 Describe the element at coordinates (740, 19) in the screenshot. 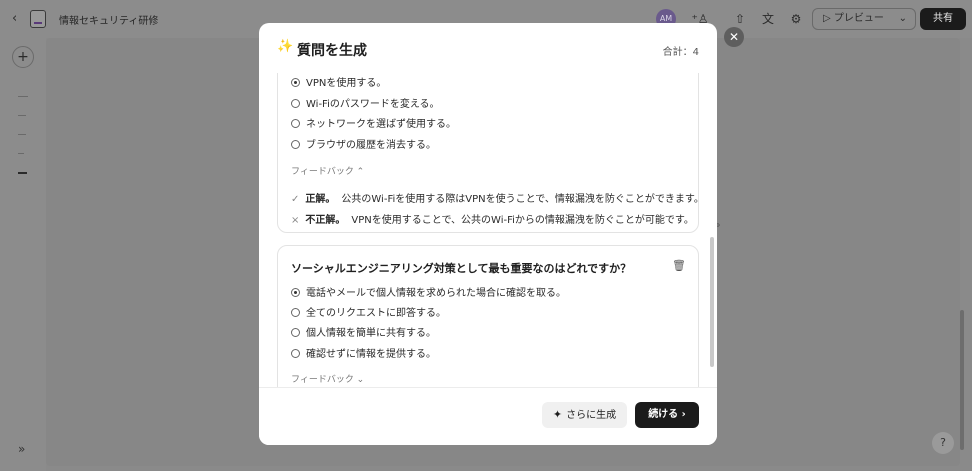

I see `upload-icon: ⇧` at that location.